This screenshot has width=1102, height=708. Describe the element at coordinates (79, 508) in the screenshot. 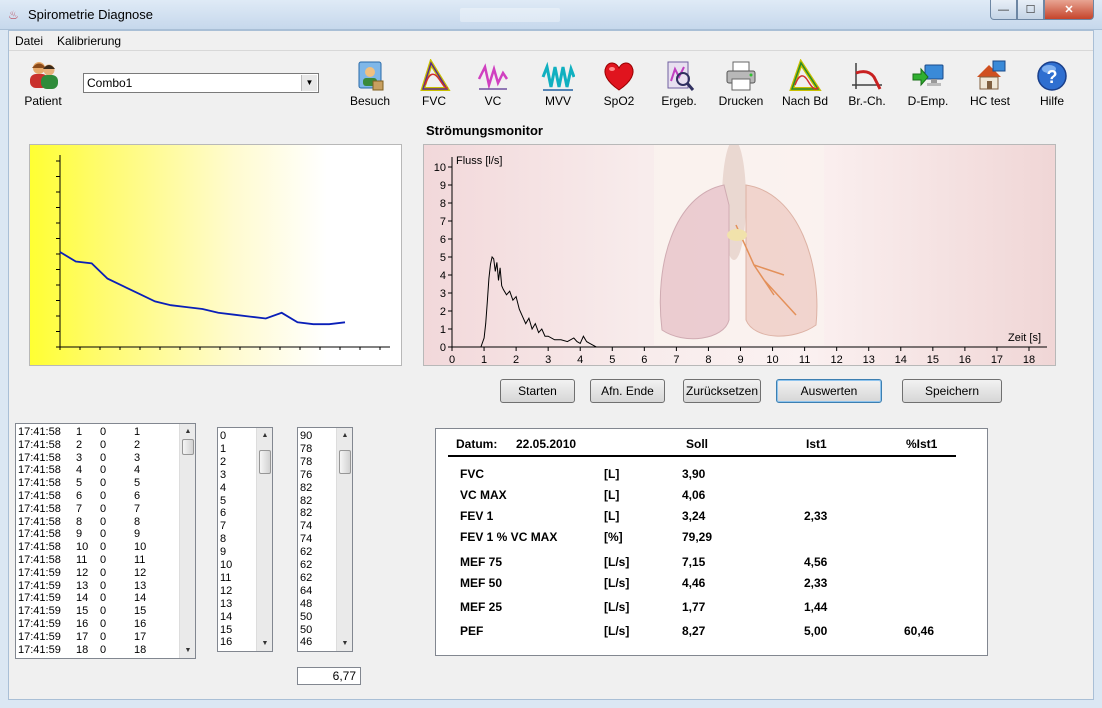

I see `log-cell: 7` at that location.